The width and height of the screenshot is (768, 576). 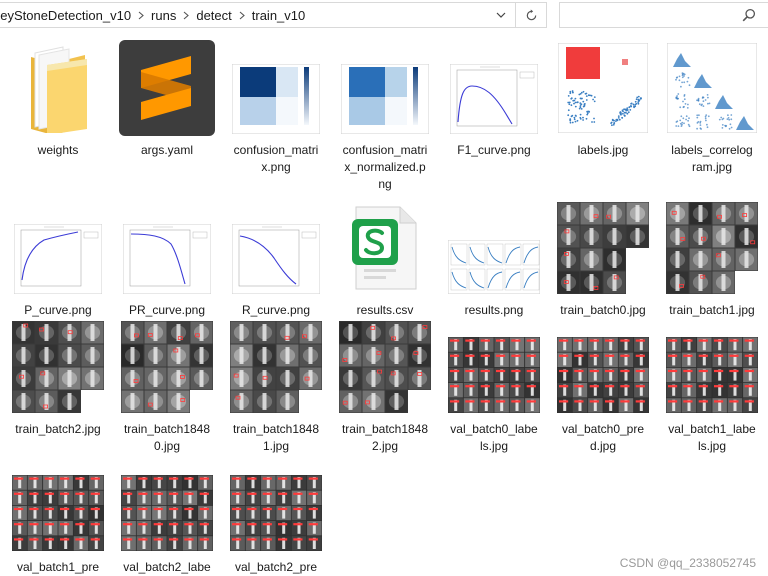 I want to click on file-name-label: train_batch2.jpg, so click(x=58, y=429).